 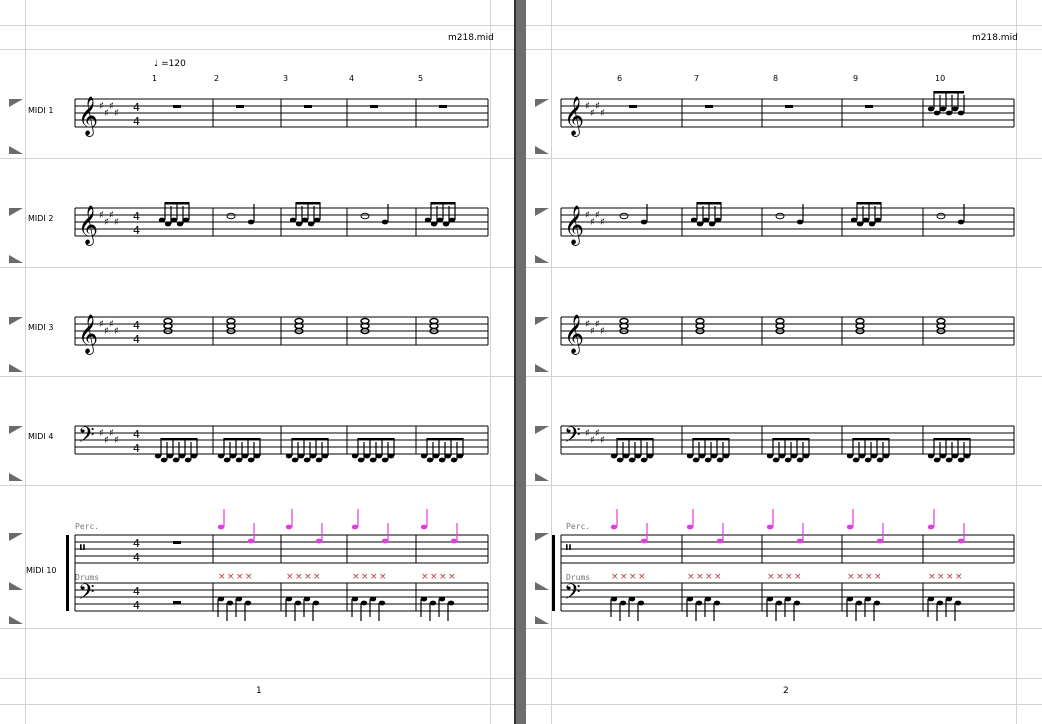 I want to click on tied-note, so click(x=780, y=216).